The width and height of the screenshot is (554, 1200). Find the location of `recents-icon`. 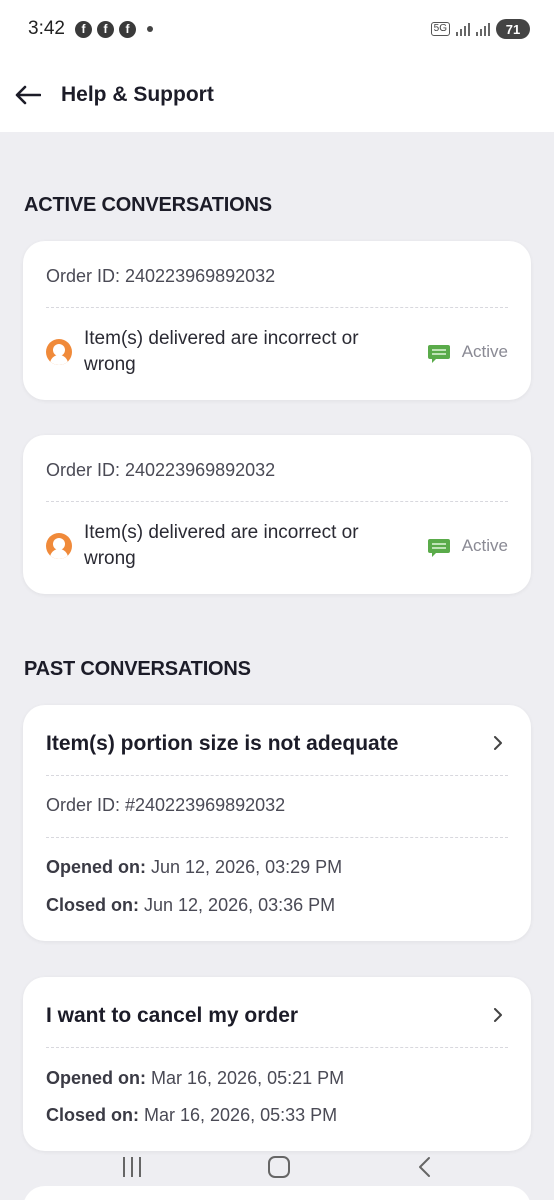

recents-icon is located at coordinates (132, 1167).